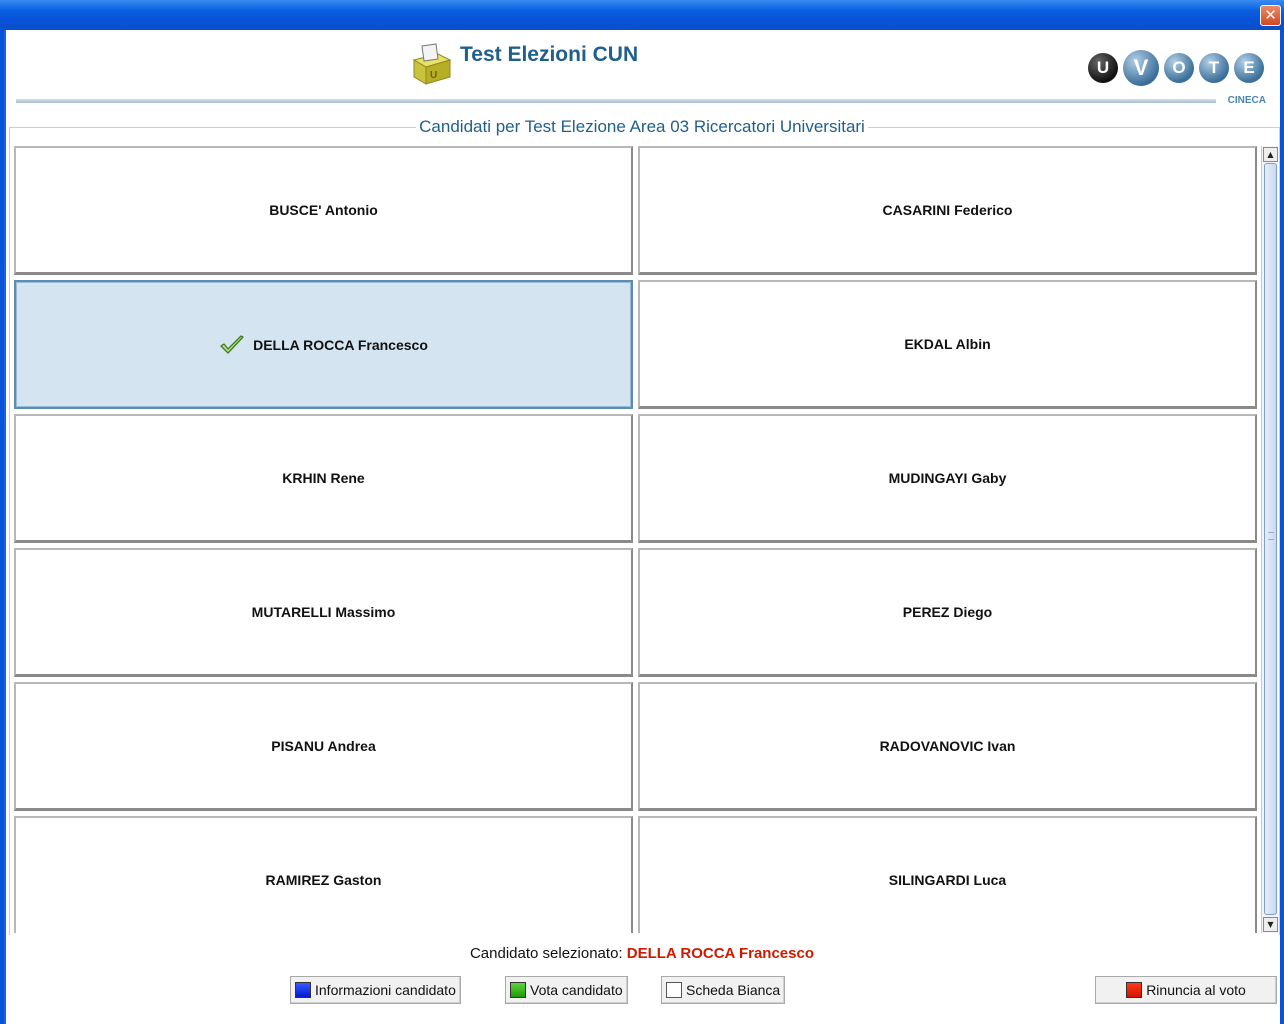  Describe the element at coordinates (1270, 15) in the screenshot. I see `close-icon: ✕` at that location.